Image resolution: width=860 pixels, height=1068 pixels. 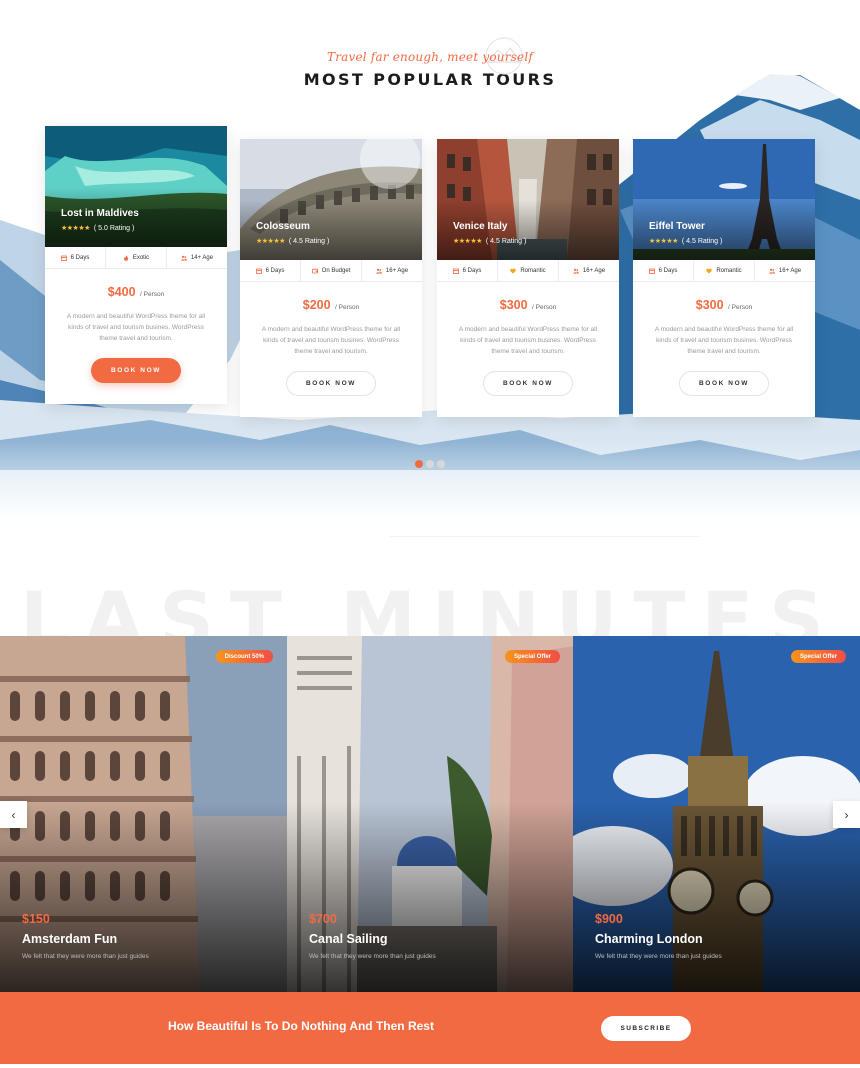 I want to click on subscribe-button: SUBSCRIBE, so click(x=646, y=1028).